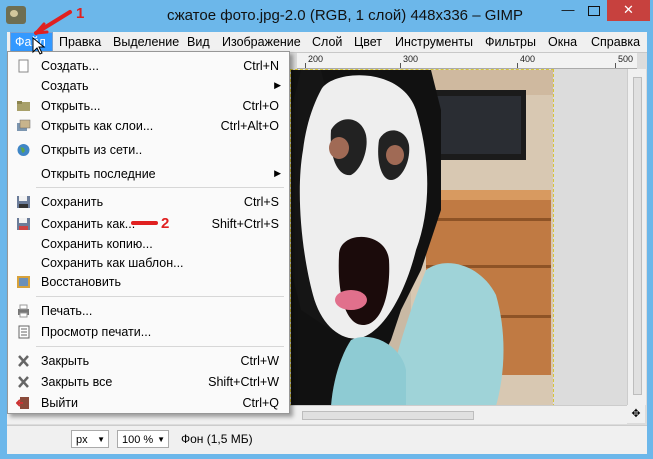 The image size is (653, 459). I want to click on annotation-number-2: 2, so click(165, 223).